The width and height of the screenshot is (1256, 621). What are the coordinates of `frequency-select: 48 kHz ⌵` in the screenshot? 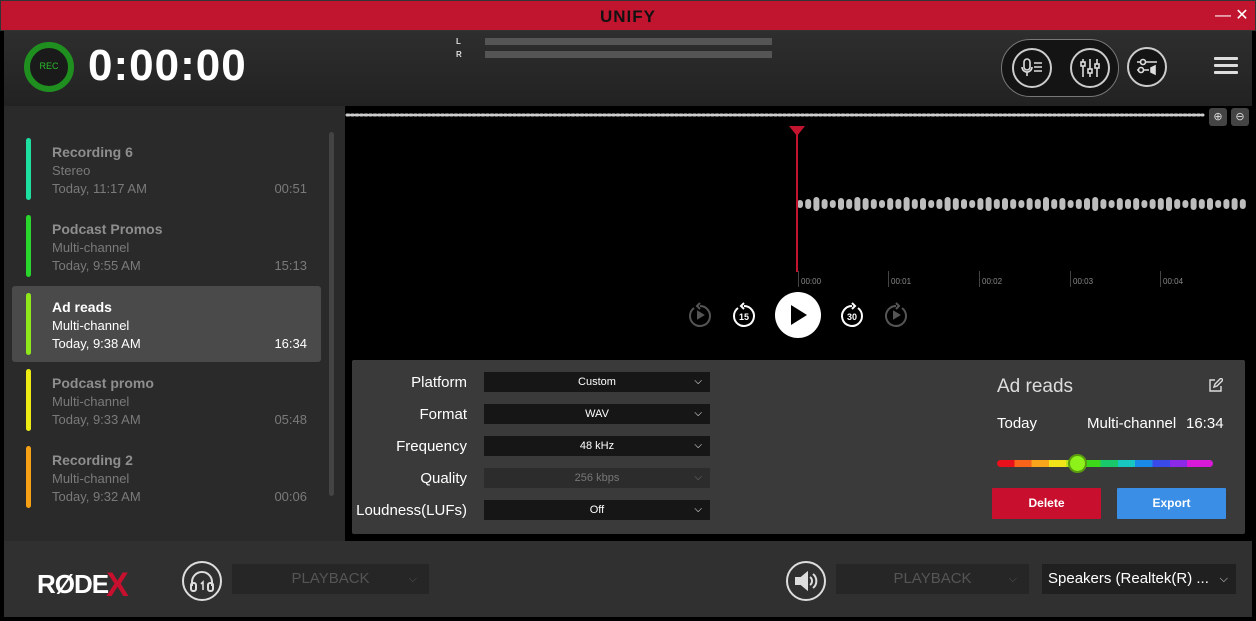 It's located at (597, 446).